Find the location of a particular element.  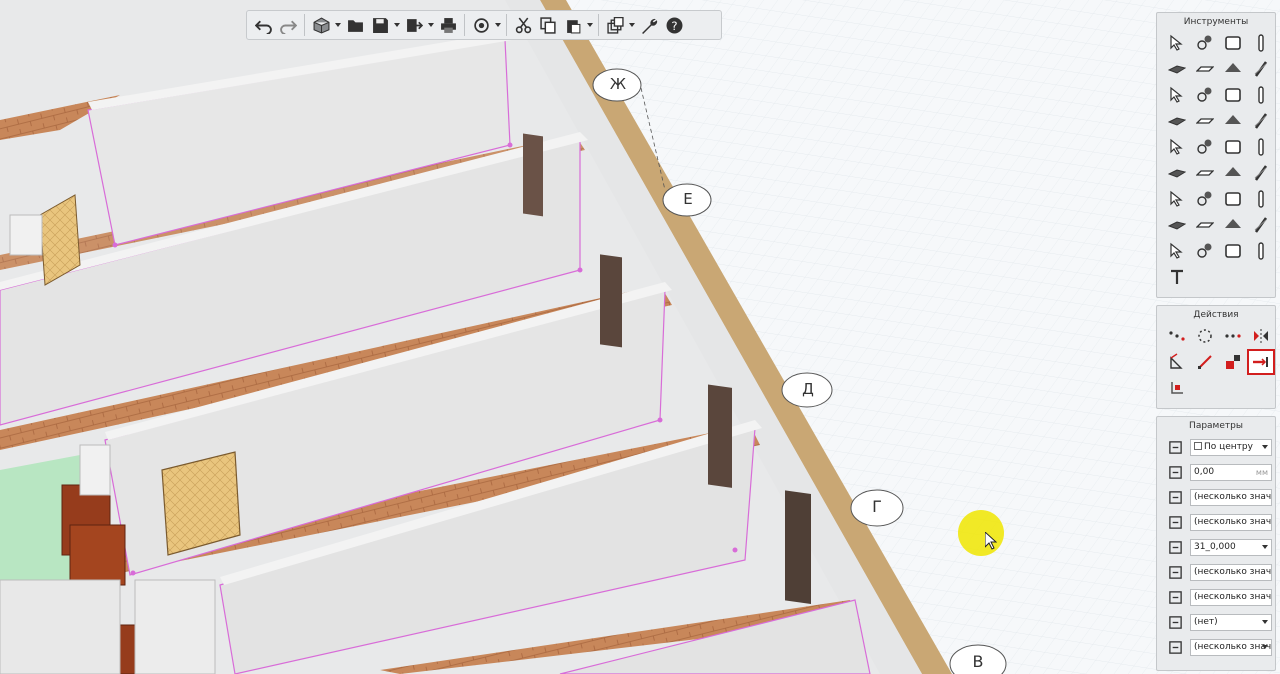

slab-tool-button is located at coordinates (1233, 43).